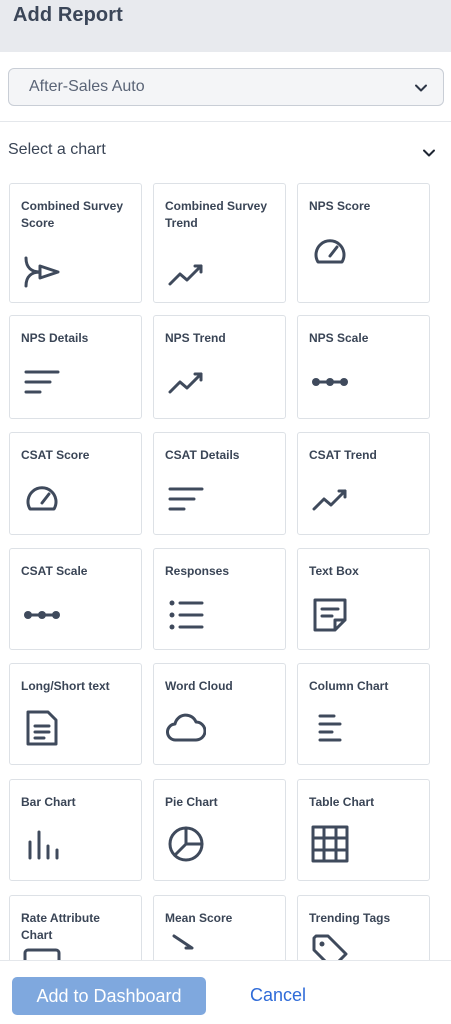  What do you see at coordinates (349, 686) in the screenshot?
I see `chart-card-label: Column Chart` at bounding box center [349, 686].